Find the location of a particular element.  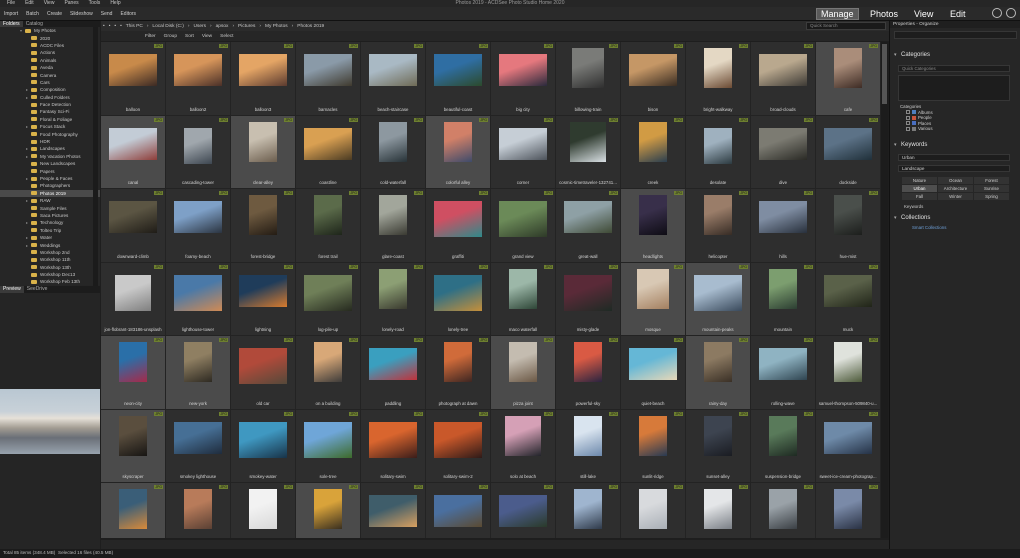

thumbnail-cell: JPG beautiful-coast is located at coordinates (458, 79).